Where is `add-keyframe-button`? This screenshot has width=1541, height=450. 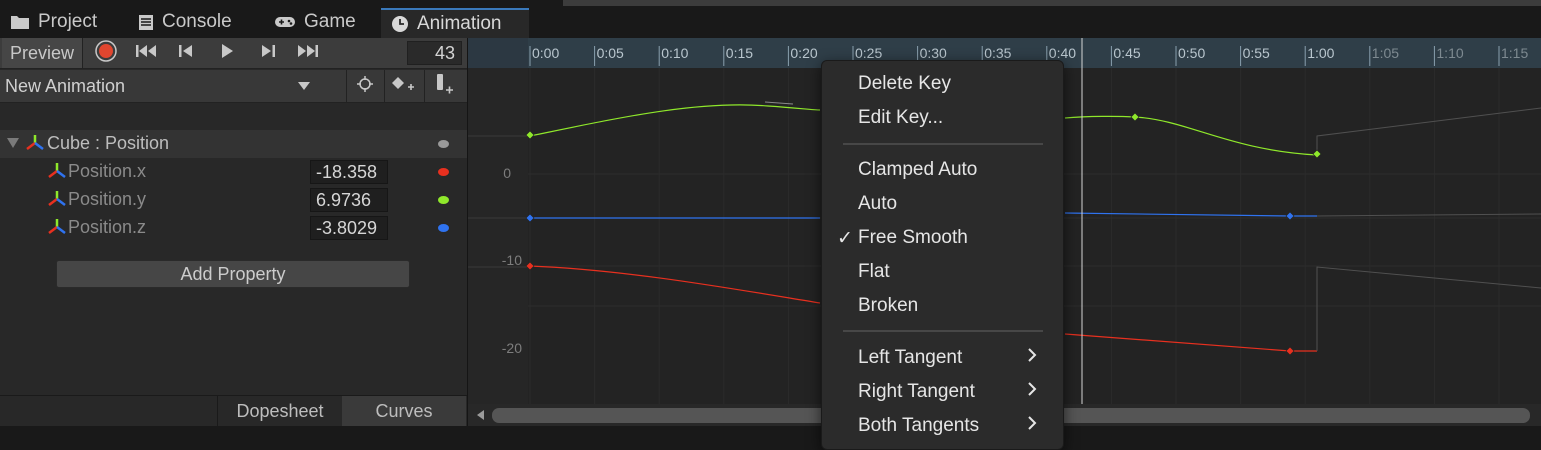 add-keyframe-button is located at coordinates (402, 86).